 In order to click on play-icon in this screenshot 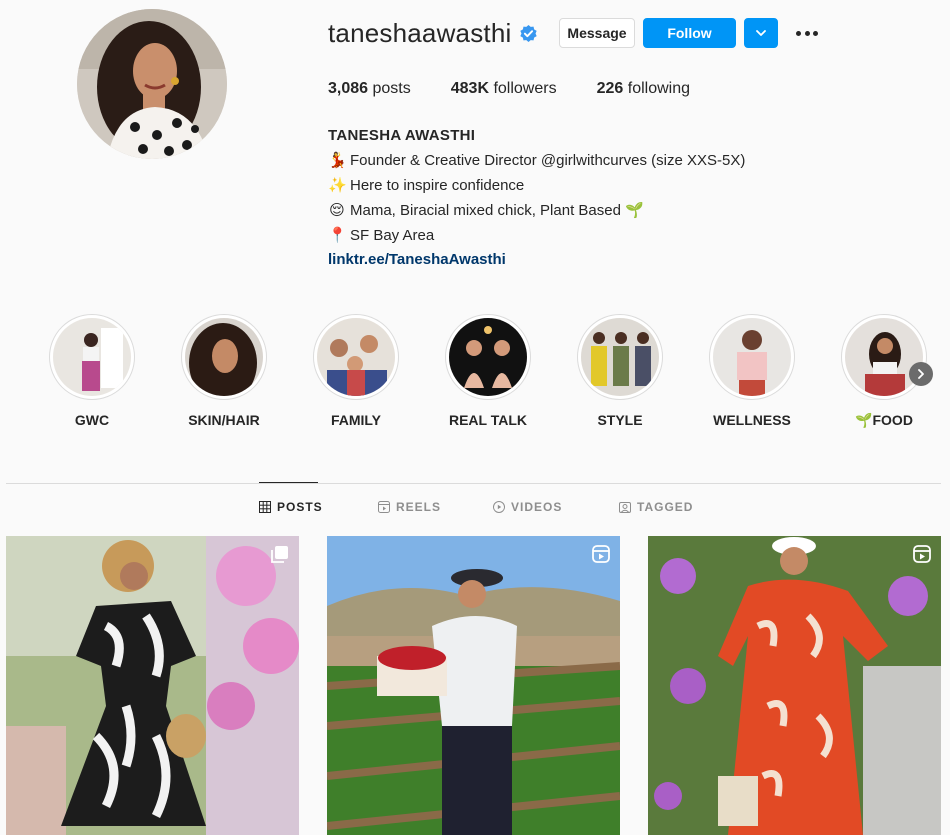, I will do `click(499, 507)`.